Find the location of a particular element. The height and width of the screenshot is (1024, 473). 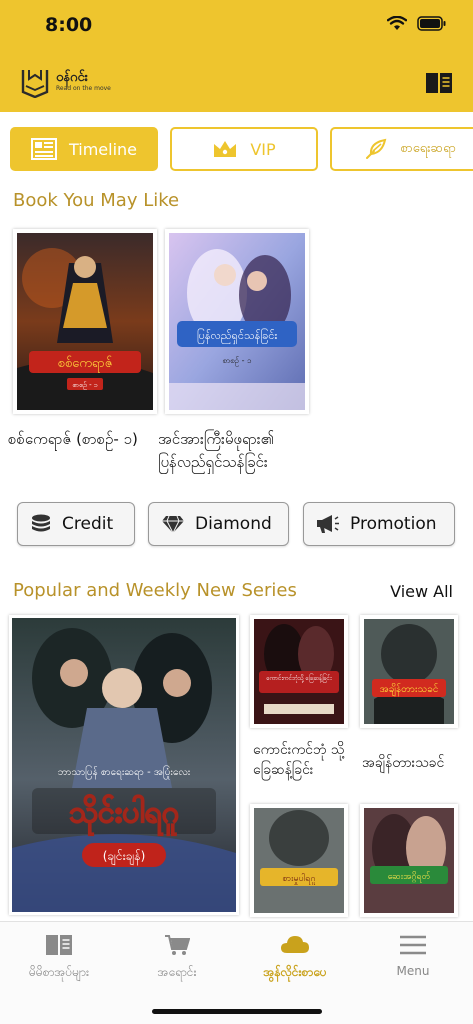

series-cover-4: ဆေးအဂ္ဂိရတ် is located at coordinates (409, 860).